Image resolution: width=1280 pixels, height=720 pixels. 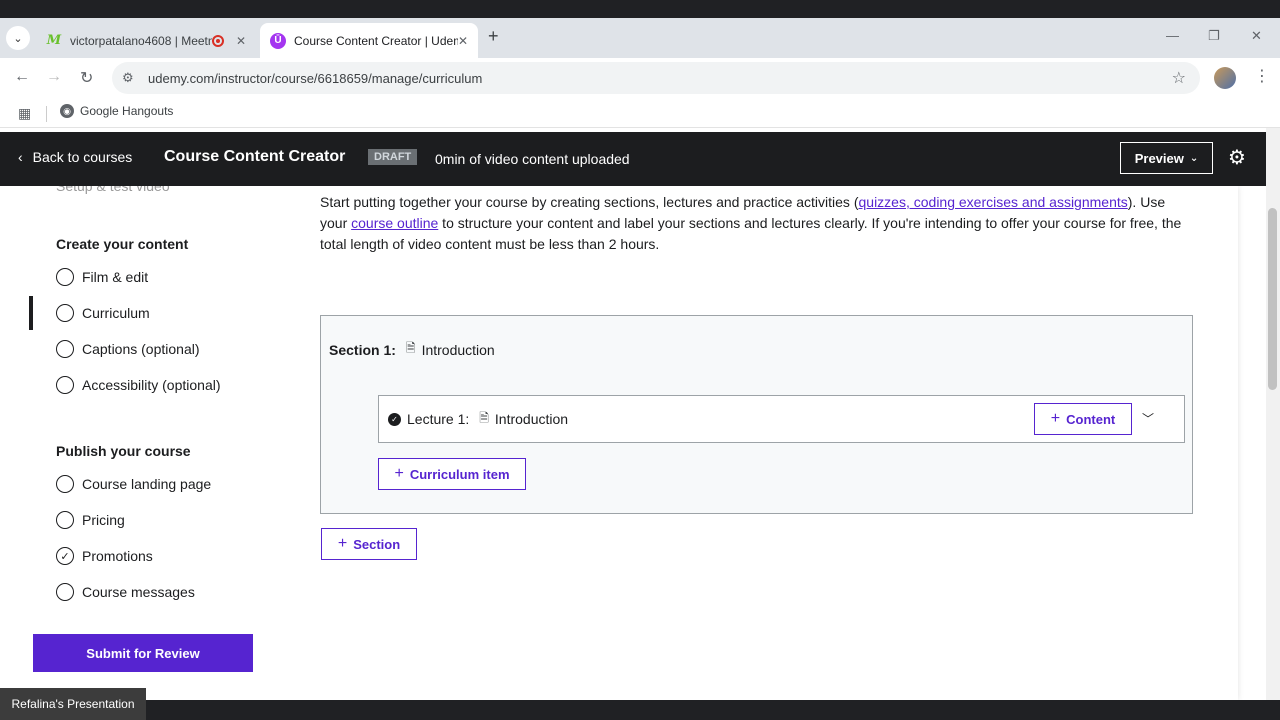 What do you see at coordinates (394, 419) in the screenshot?
I see `check-circle-icon: ✓` at bounding box center [394, 419].